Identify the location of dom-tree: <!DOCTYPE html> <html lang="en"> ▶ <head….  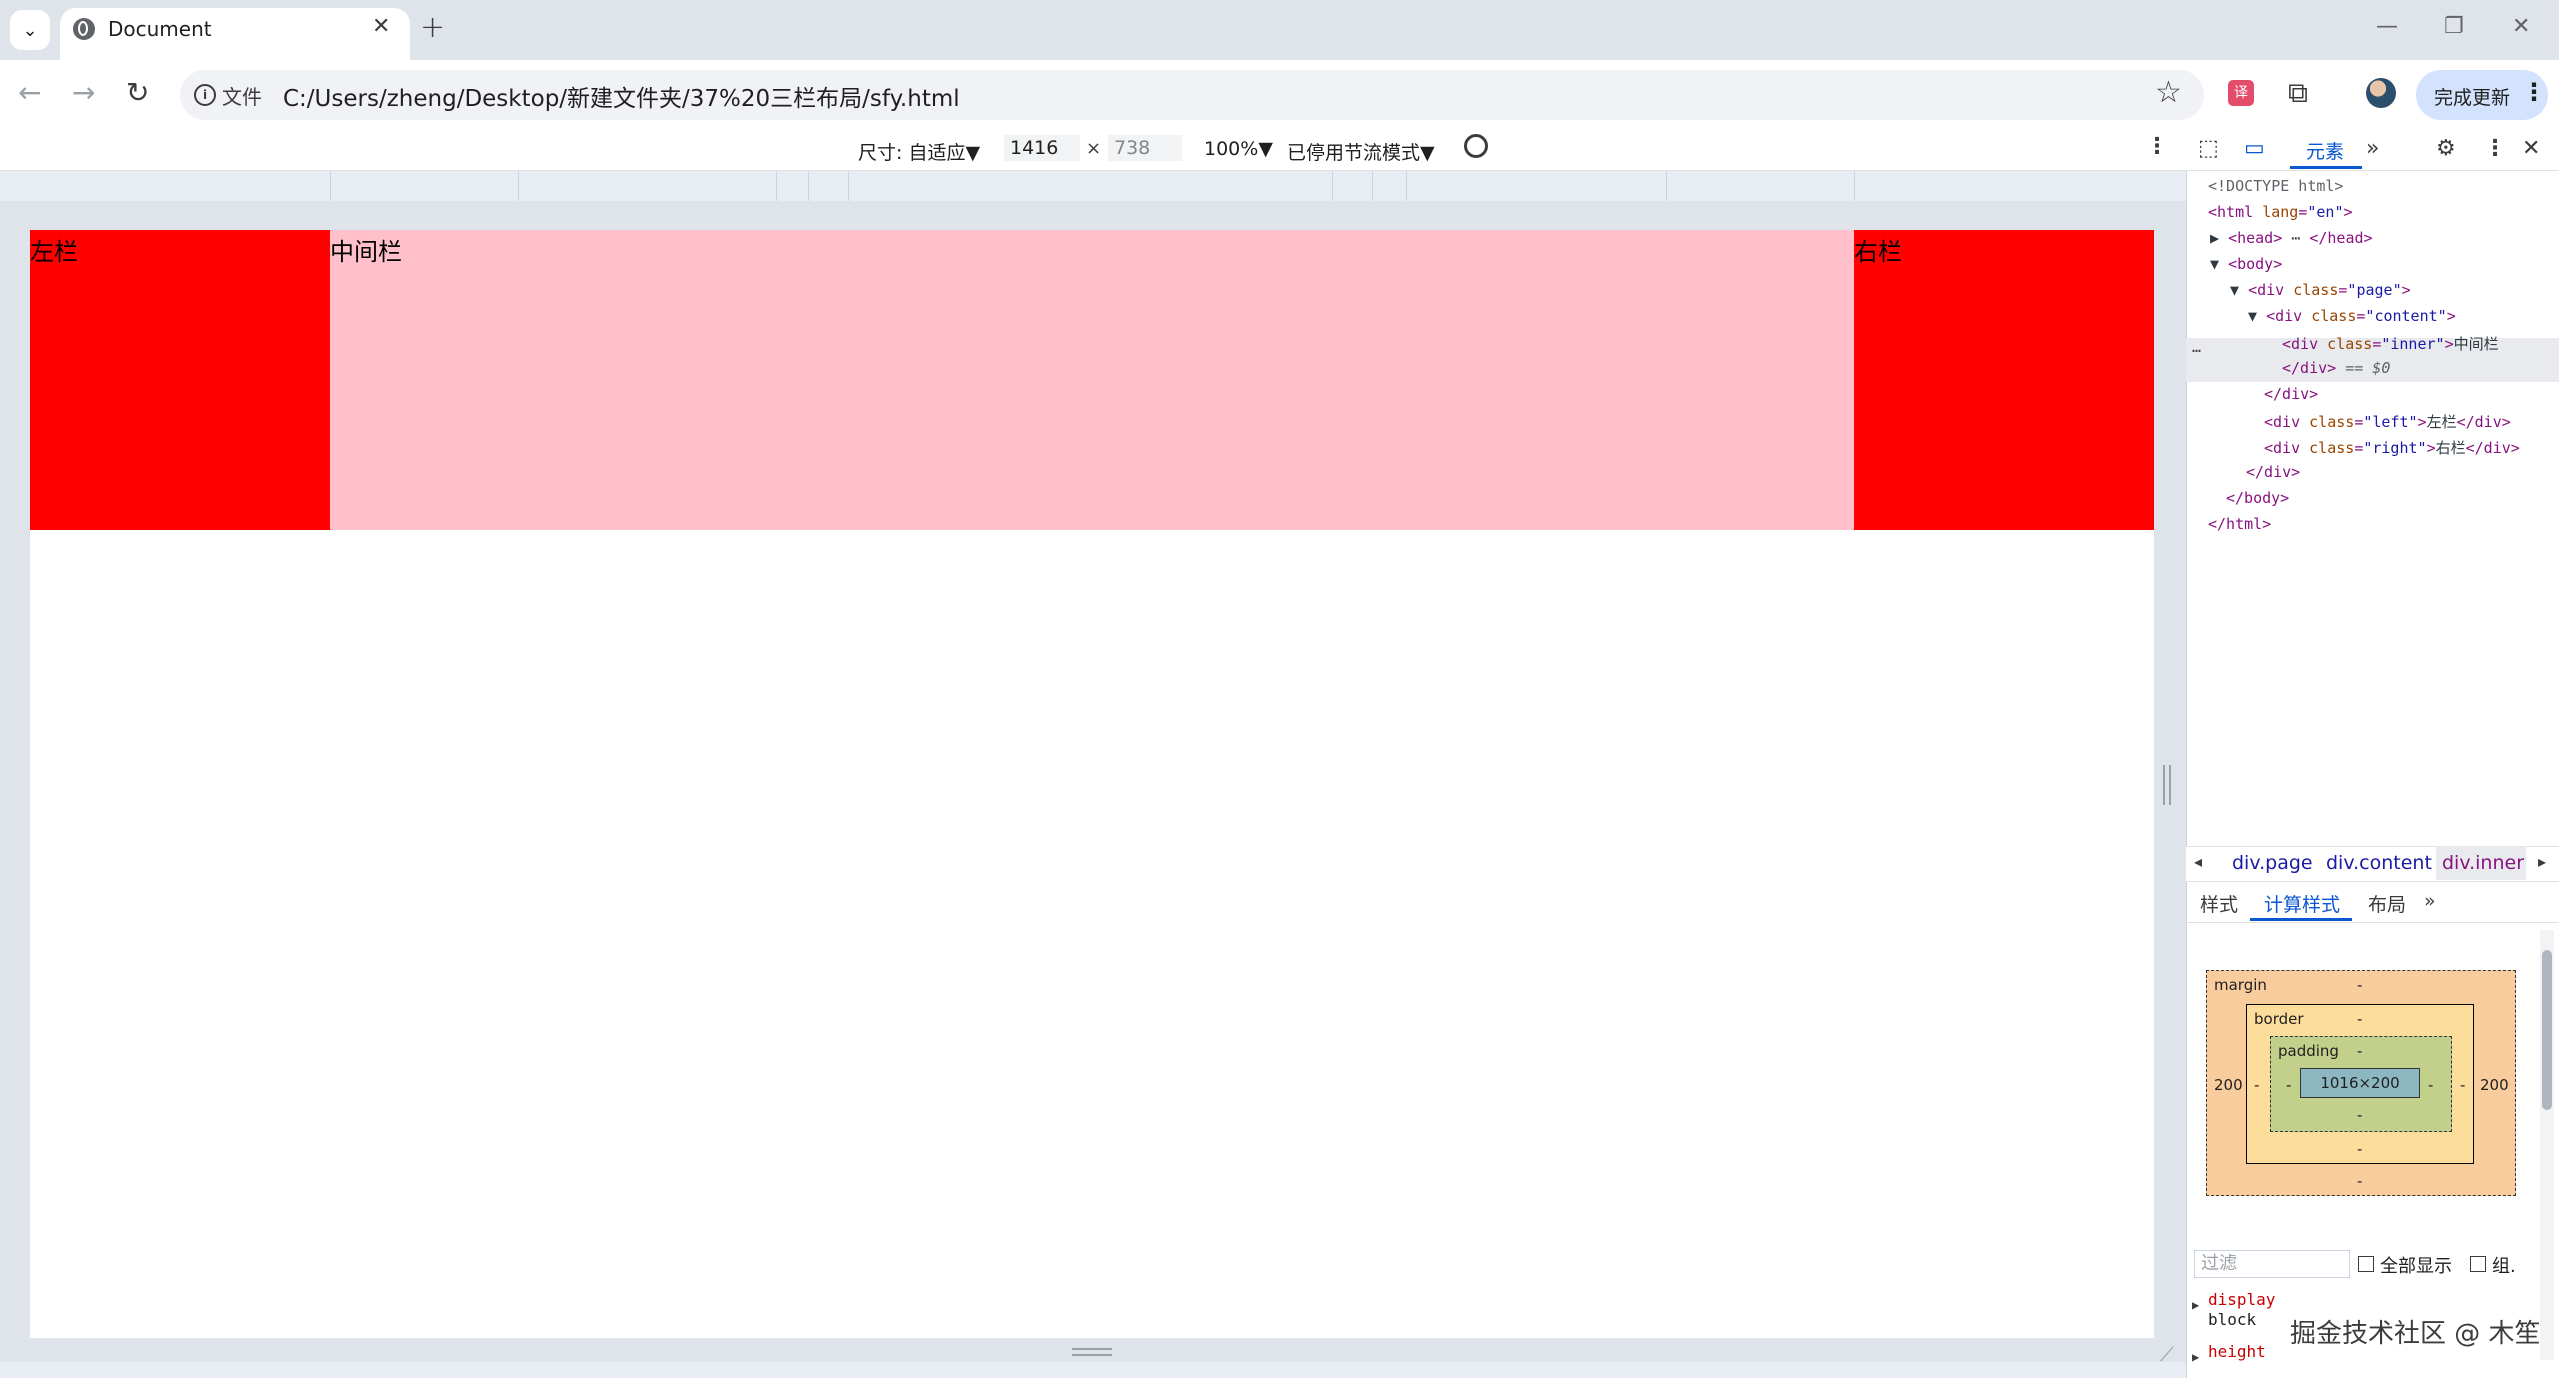
(2372, 355).